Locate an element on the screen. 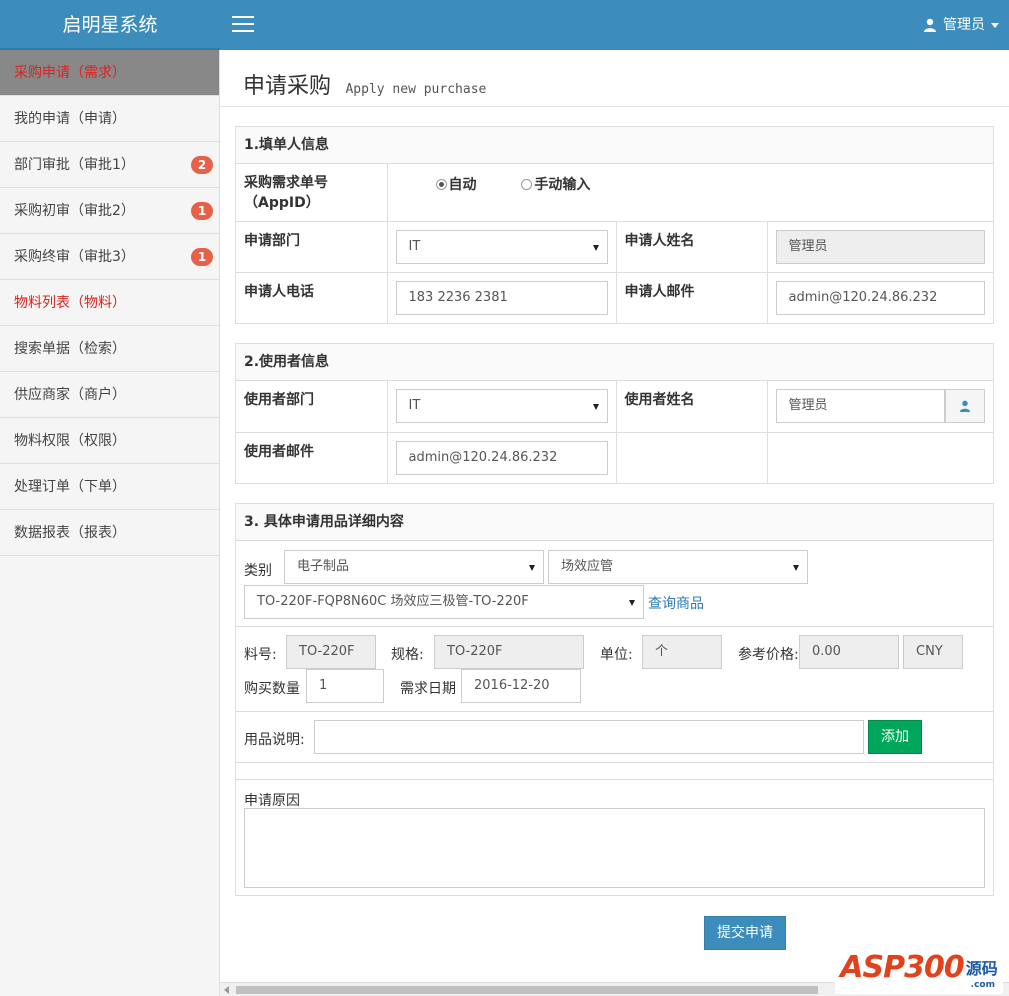 This screenshot has width=1009, height=996. section-heading: 1.填单人信息 is located at coordinates (614, 145).